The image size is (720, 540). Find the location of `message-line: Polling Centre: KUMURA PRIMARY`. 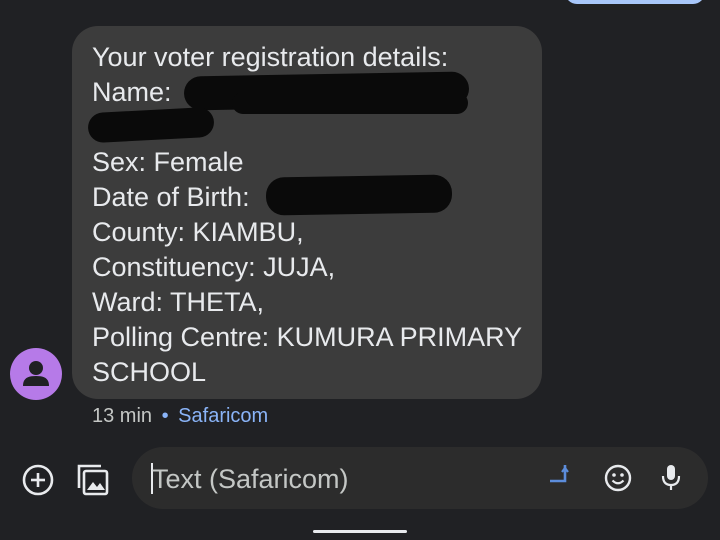

message-line: Polling Centre: KUMURA PRIMARY is located at coordinates (307, 337).